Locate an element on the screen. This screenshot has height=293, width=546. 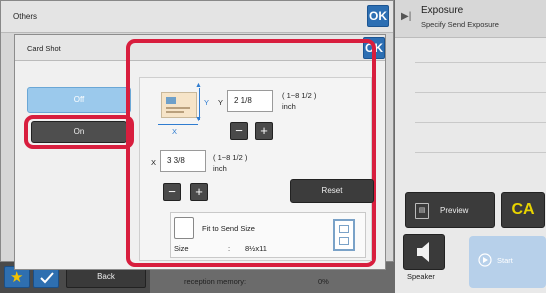
start-button: Start is located at coordinates (507, 262).